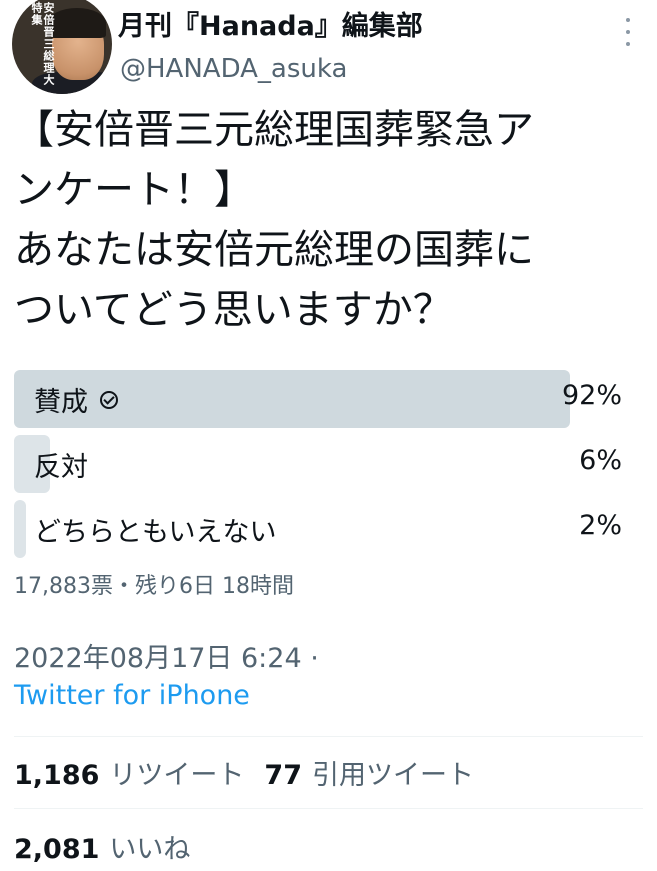 This screenshot has width=657, height=871. Describe the element at coordinates (321, 464) in the screenshot. I see `poll-option-oppose: 反対 6%` at that location.